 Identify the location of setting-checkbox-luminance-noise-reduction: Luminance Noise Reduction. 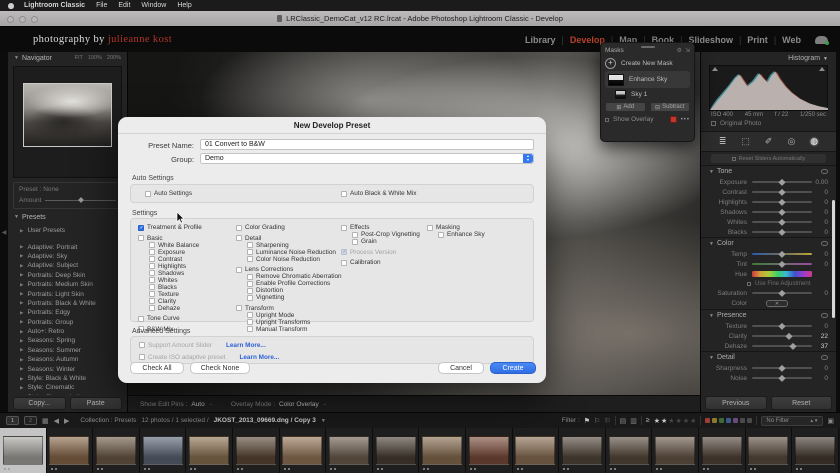
(289, 252).